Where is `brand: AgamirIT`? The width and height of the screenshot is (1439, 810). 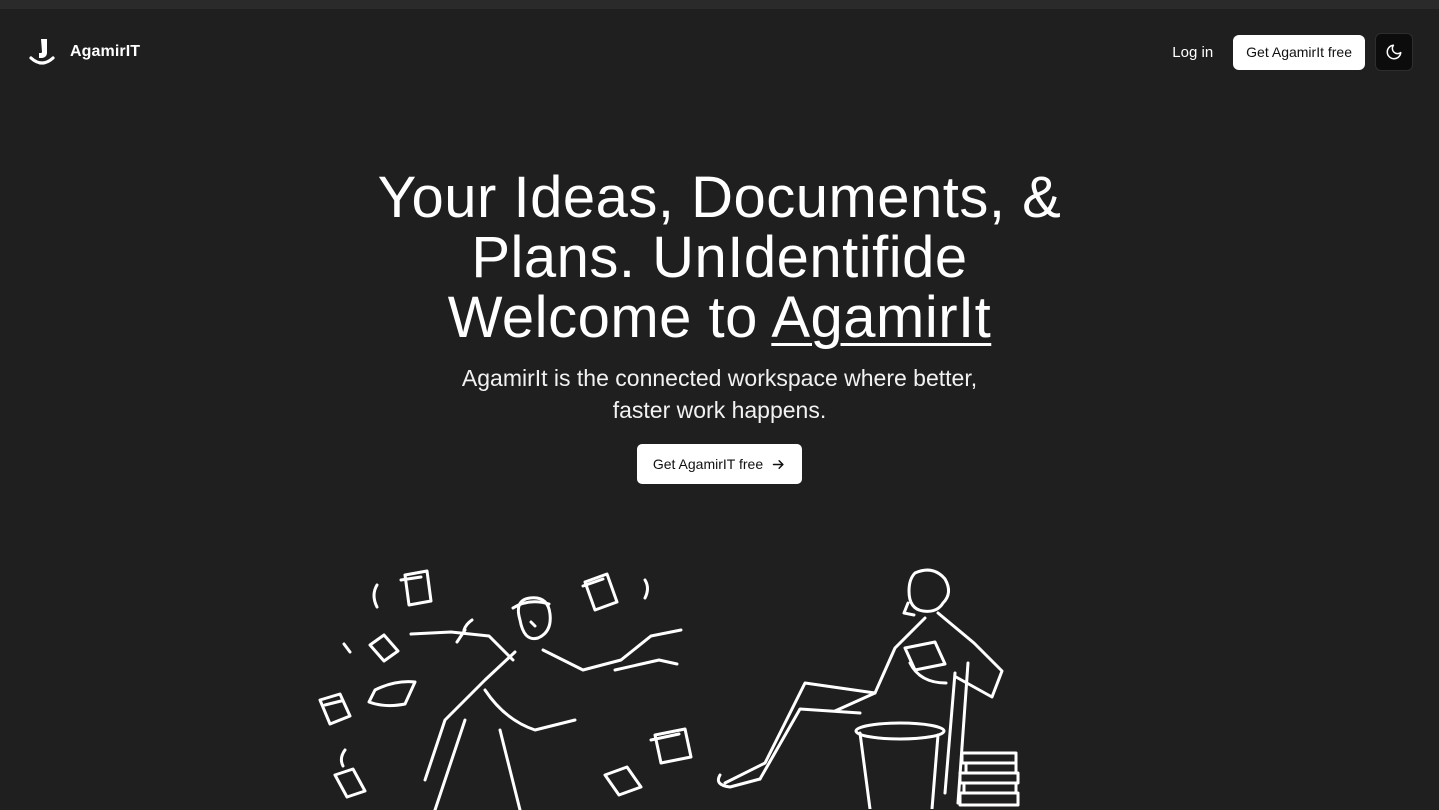
brand: AgamirIT is located at coordinates (84, 52).